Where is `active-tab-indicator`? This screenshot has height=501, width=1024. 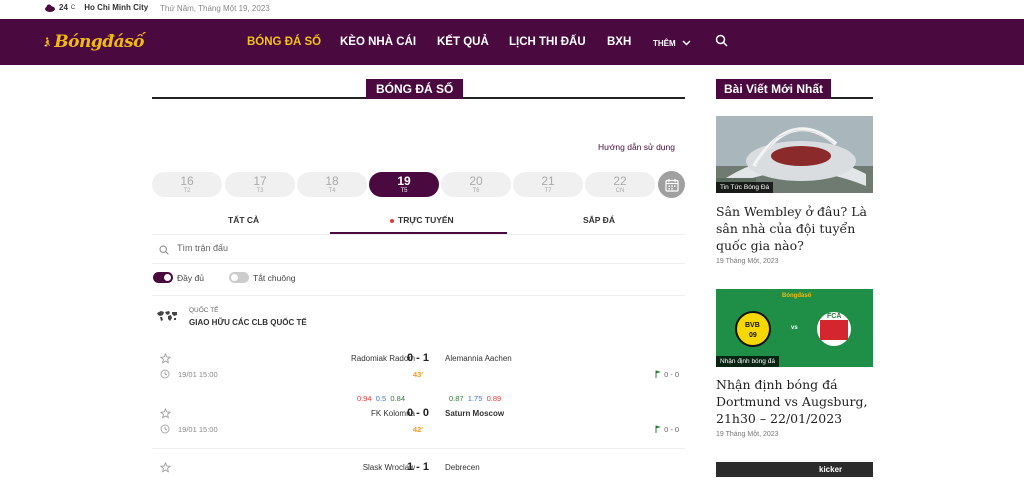 active-tab-indicator is located at coordinates (418, 233).